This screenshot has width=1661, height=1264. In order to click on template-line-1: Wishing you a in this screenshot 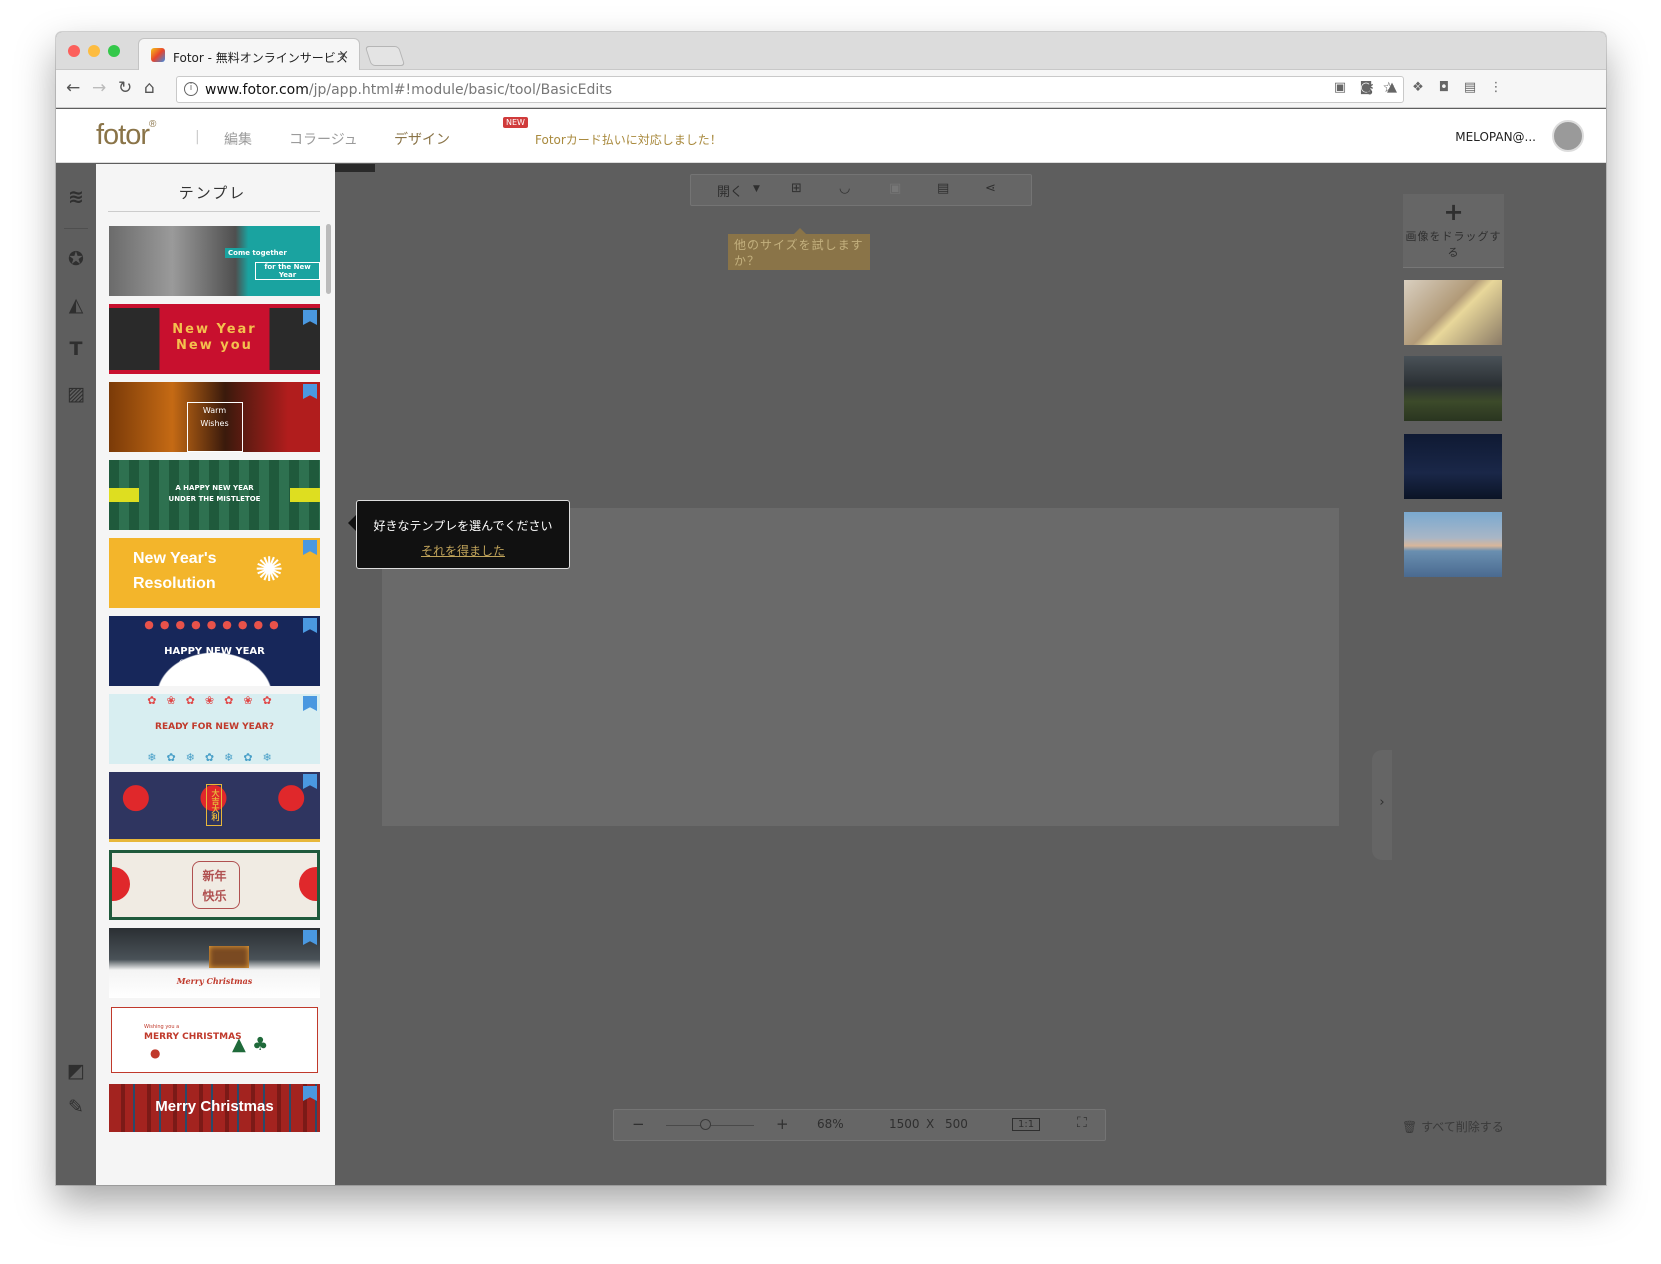, I will do `click(162, 1027)`.